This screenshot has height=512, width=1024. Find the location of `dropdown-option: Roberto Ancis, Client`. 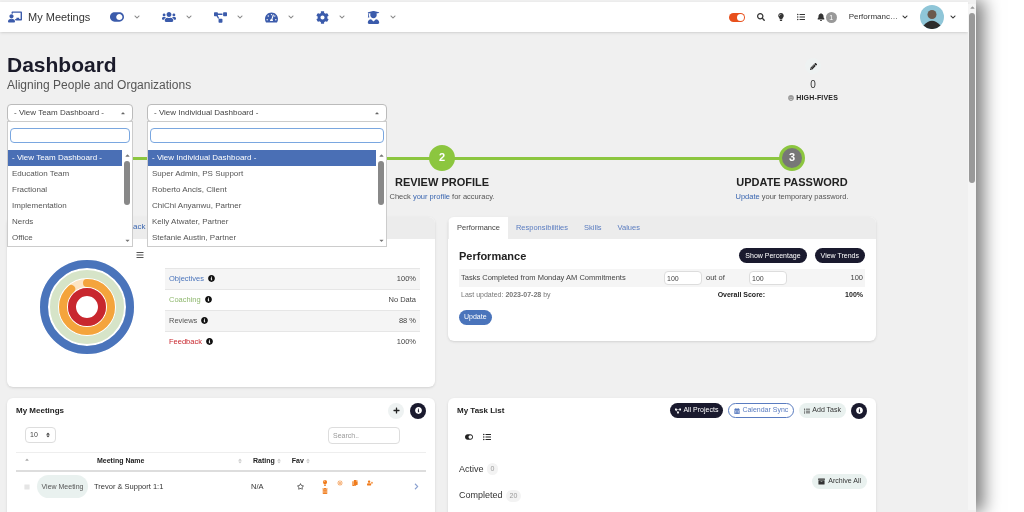

dropdown-option: Roberto Ancis, Client is located at coordinates (262, 189).